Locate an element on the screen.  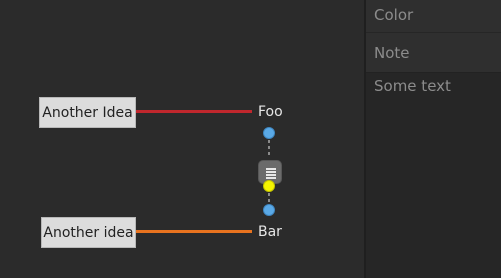
idea-node-label: Another Idea is located at coordinates (87, 112).